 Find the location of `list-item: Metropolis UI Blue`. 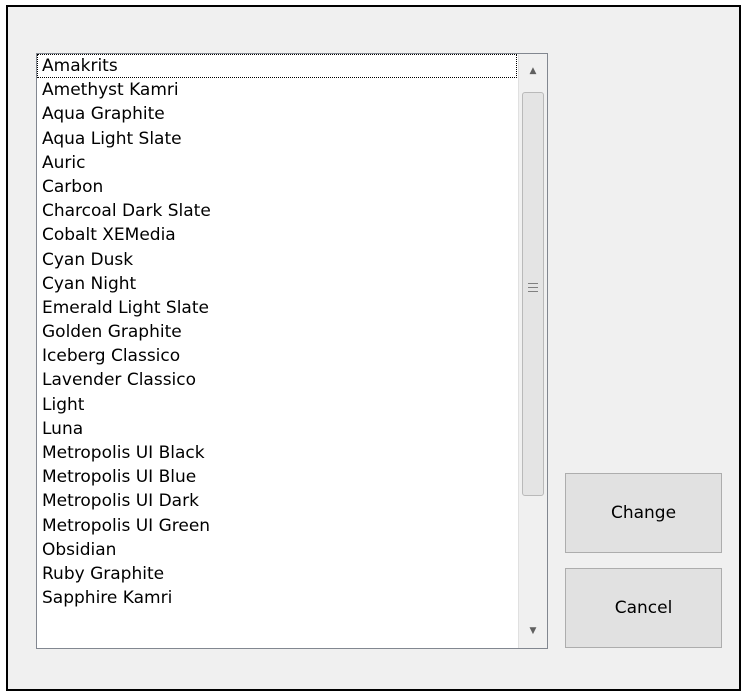

list-item: Metropolis UI Blue is located at coordinates (277, 477).